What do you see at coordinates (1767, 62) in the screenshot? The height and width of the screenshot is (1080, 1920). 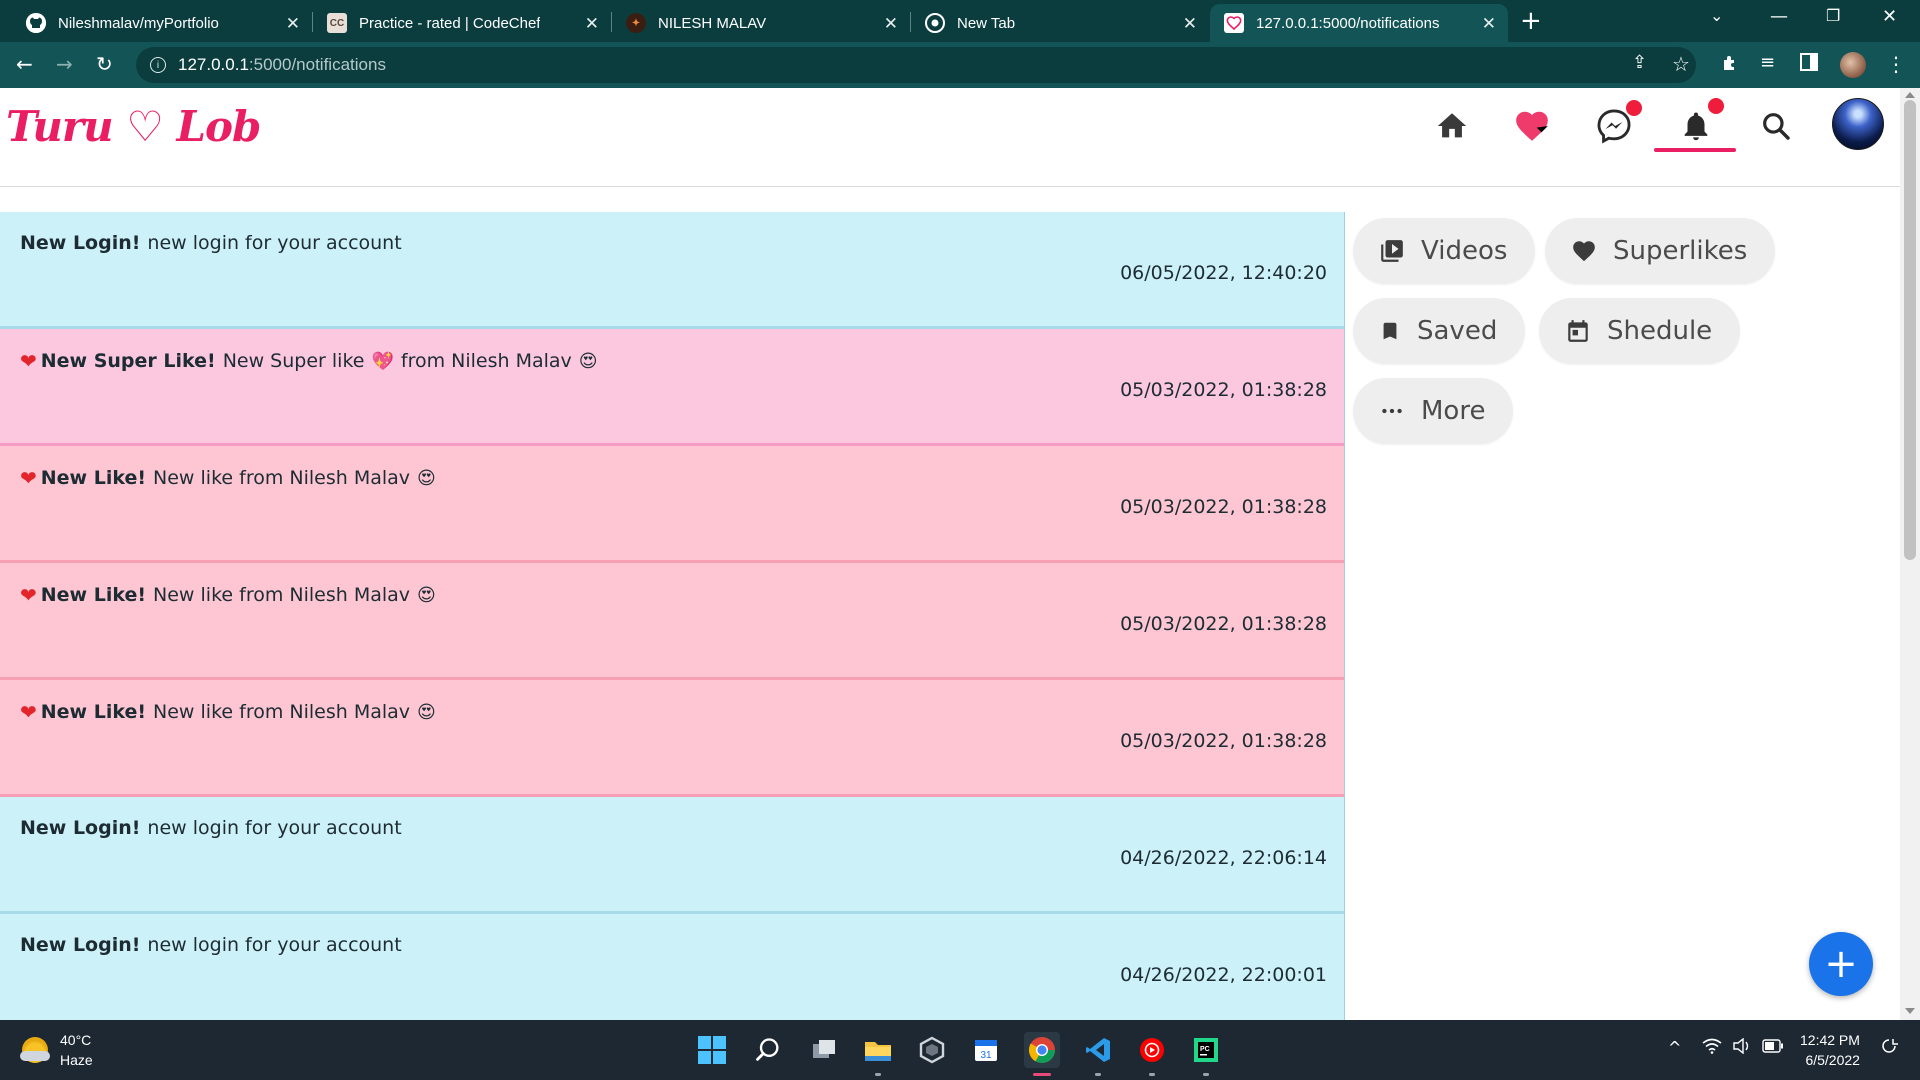 I see `reading-list-icon: ≡` at bounding box center [1767, 62].